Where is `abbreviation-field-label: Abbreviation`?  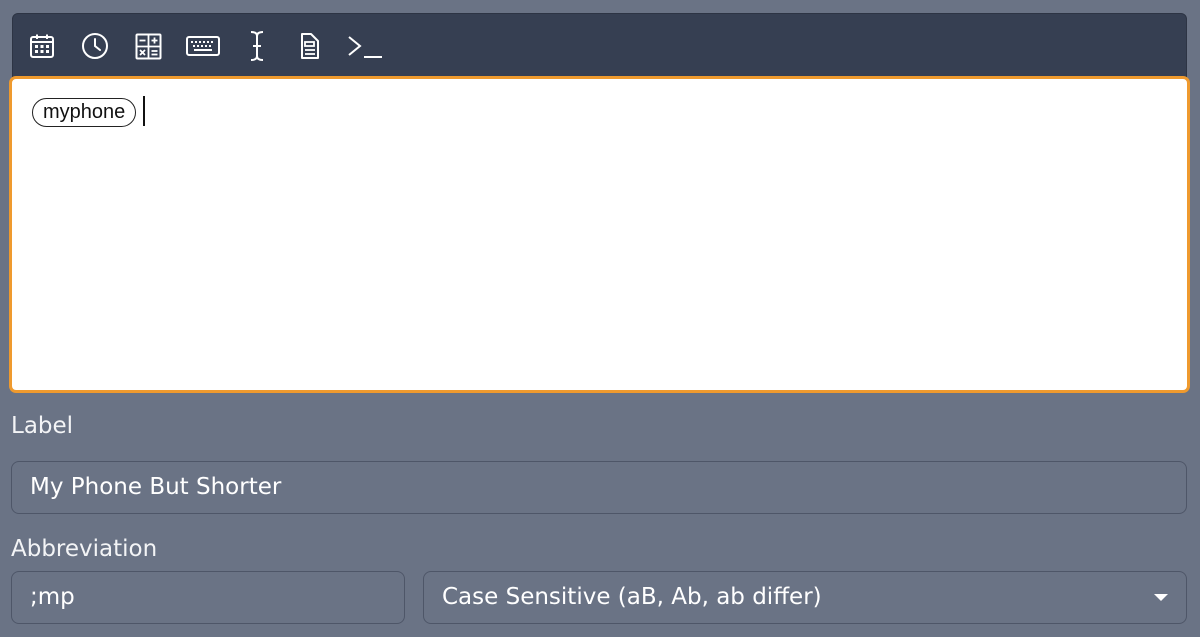 abbreviation-field-label: Abbreviation is located at coordinates (84, 549).